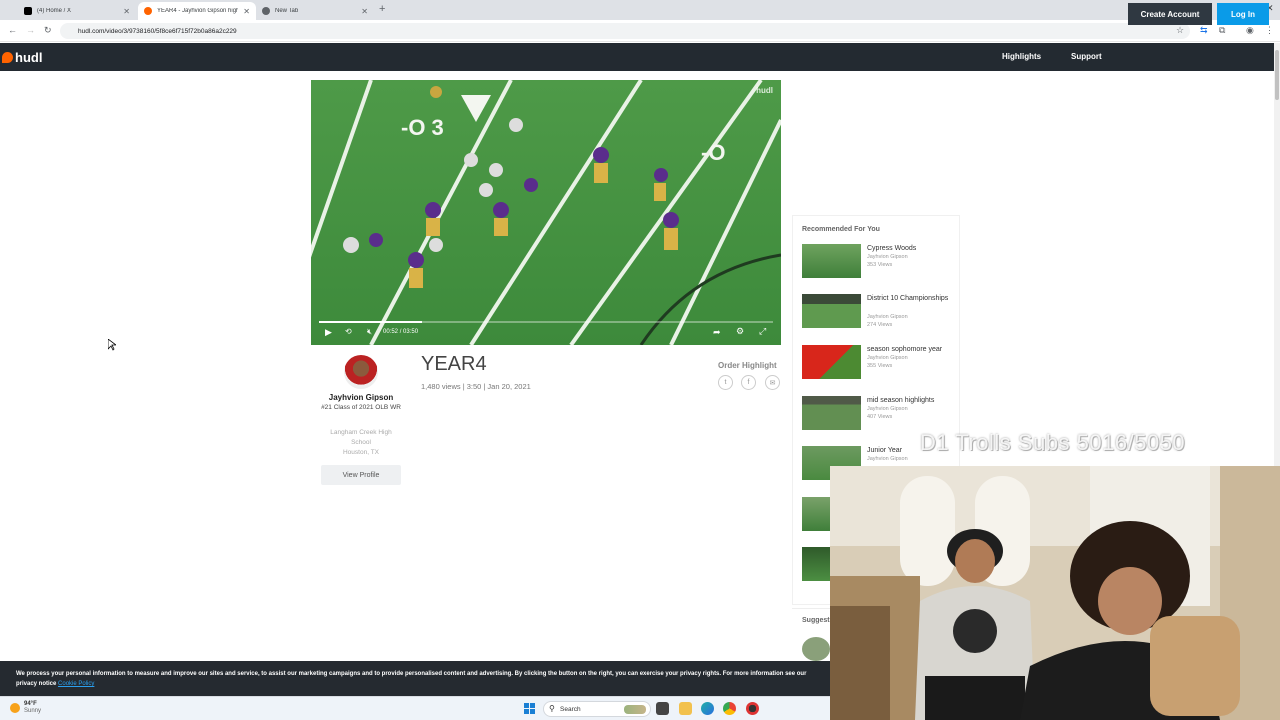  I want to click on video-time: 00:52 / 03:50, so click(400, 332).